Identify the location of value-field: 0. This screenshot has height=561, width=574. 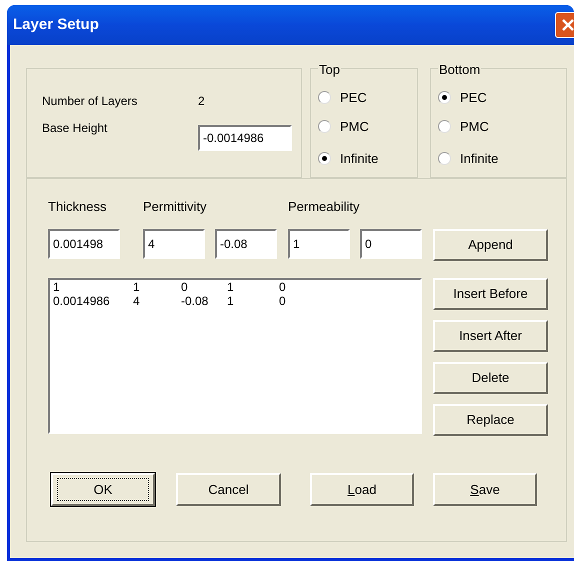
(391, 244).